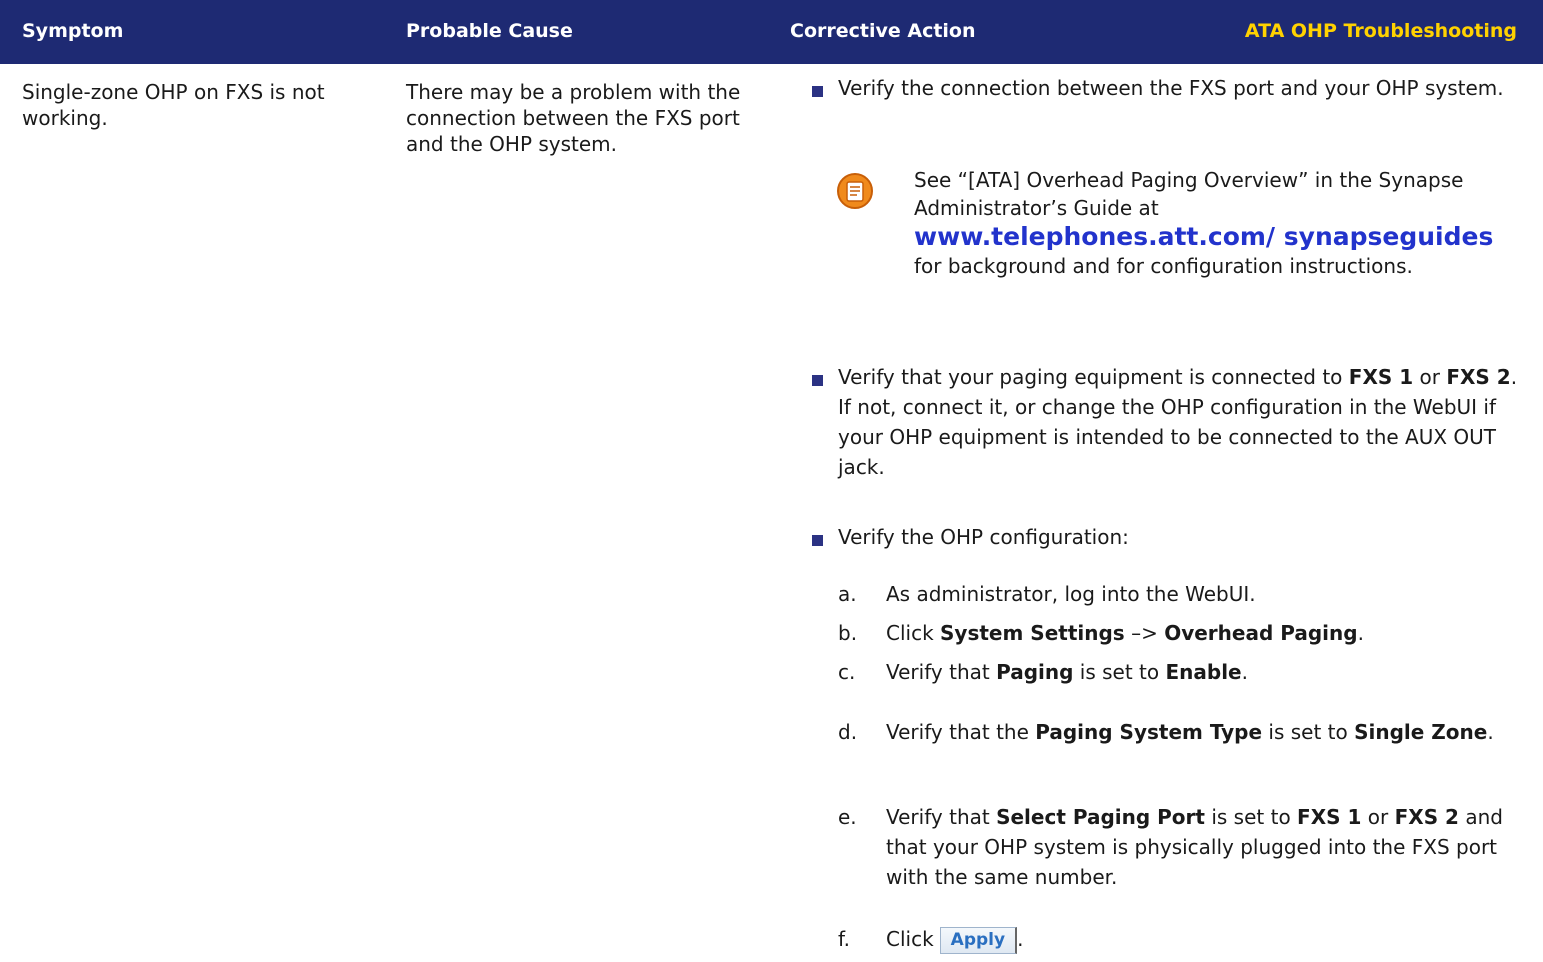  I want to click on action-text: or, so click(1429, 377).